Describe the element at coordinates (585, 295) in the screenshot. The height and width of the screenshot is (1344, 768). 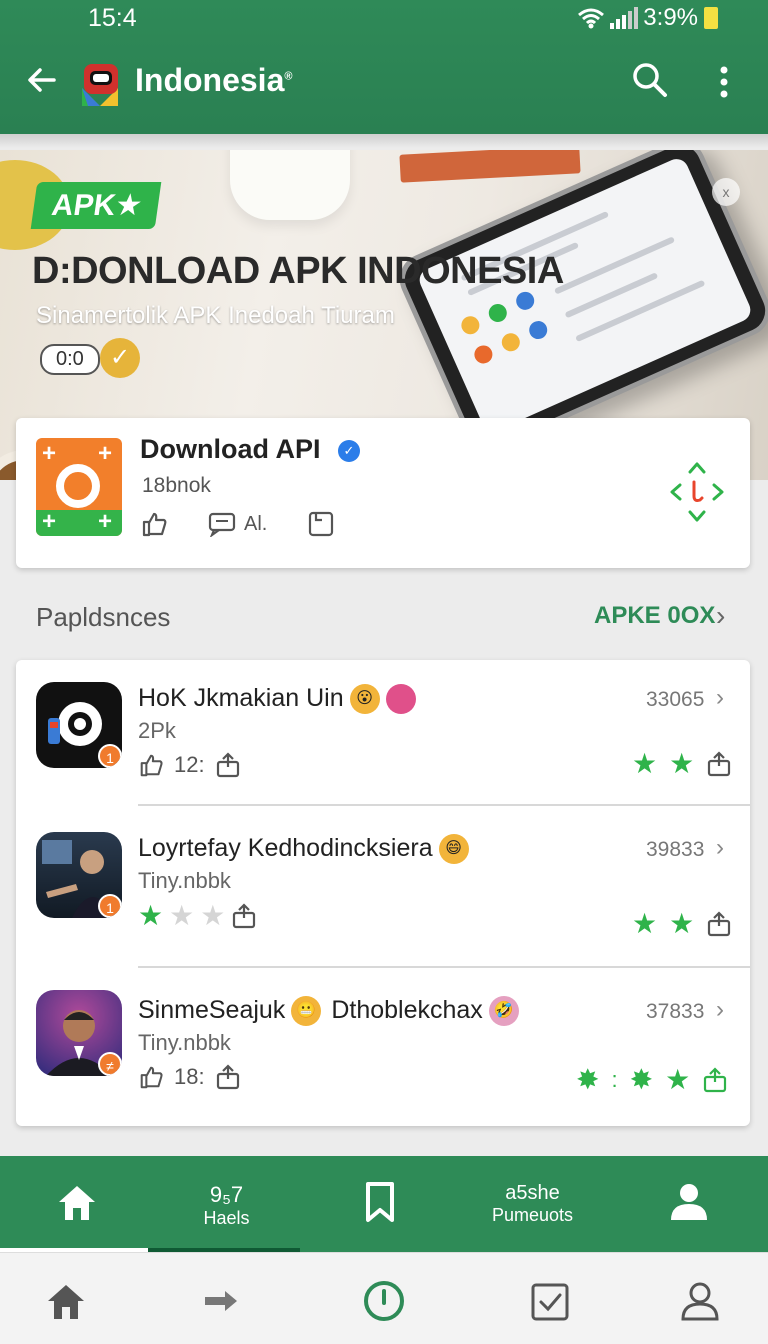
I see `phone-screen` at that location.